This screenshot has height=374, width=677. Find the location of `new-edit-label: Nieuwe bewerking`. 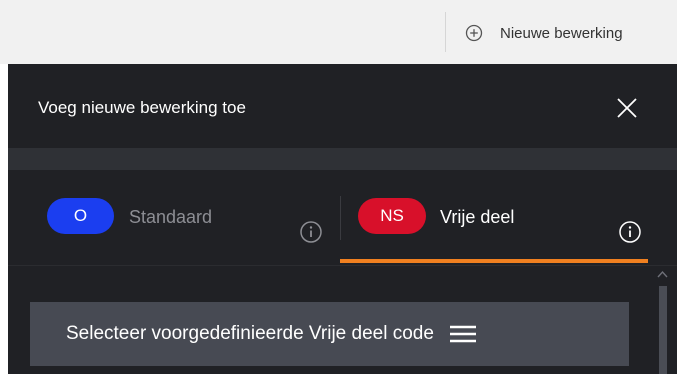

new-edit-label: Nieuwe bewerking is located at coordinates (561, 33).